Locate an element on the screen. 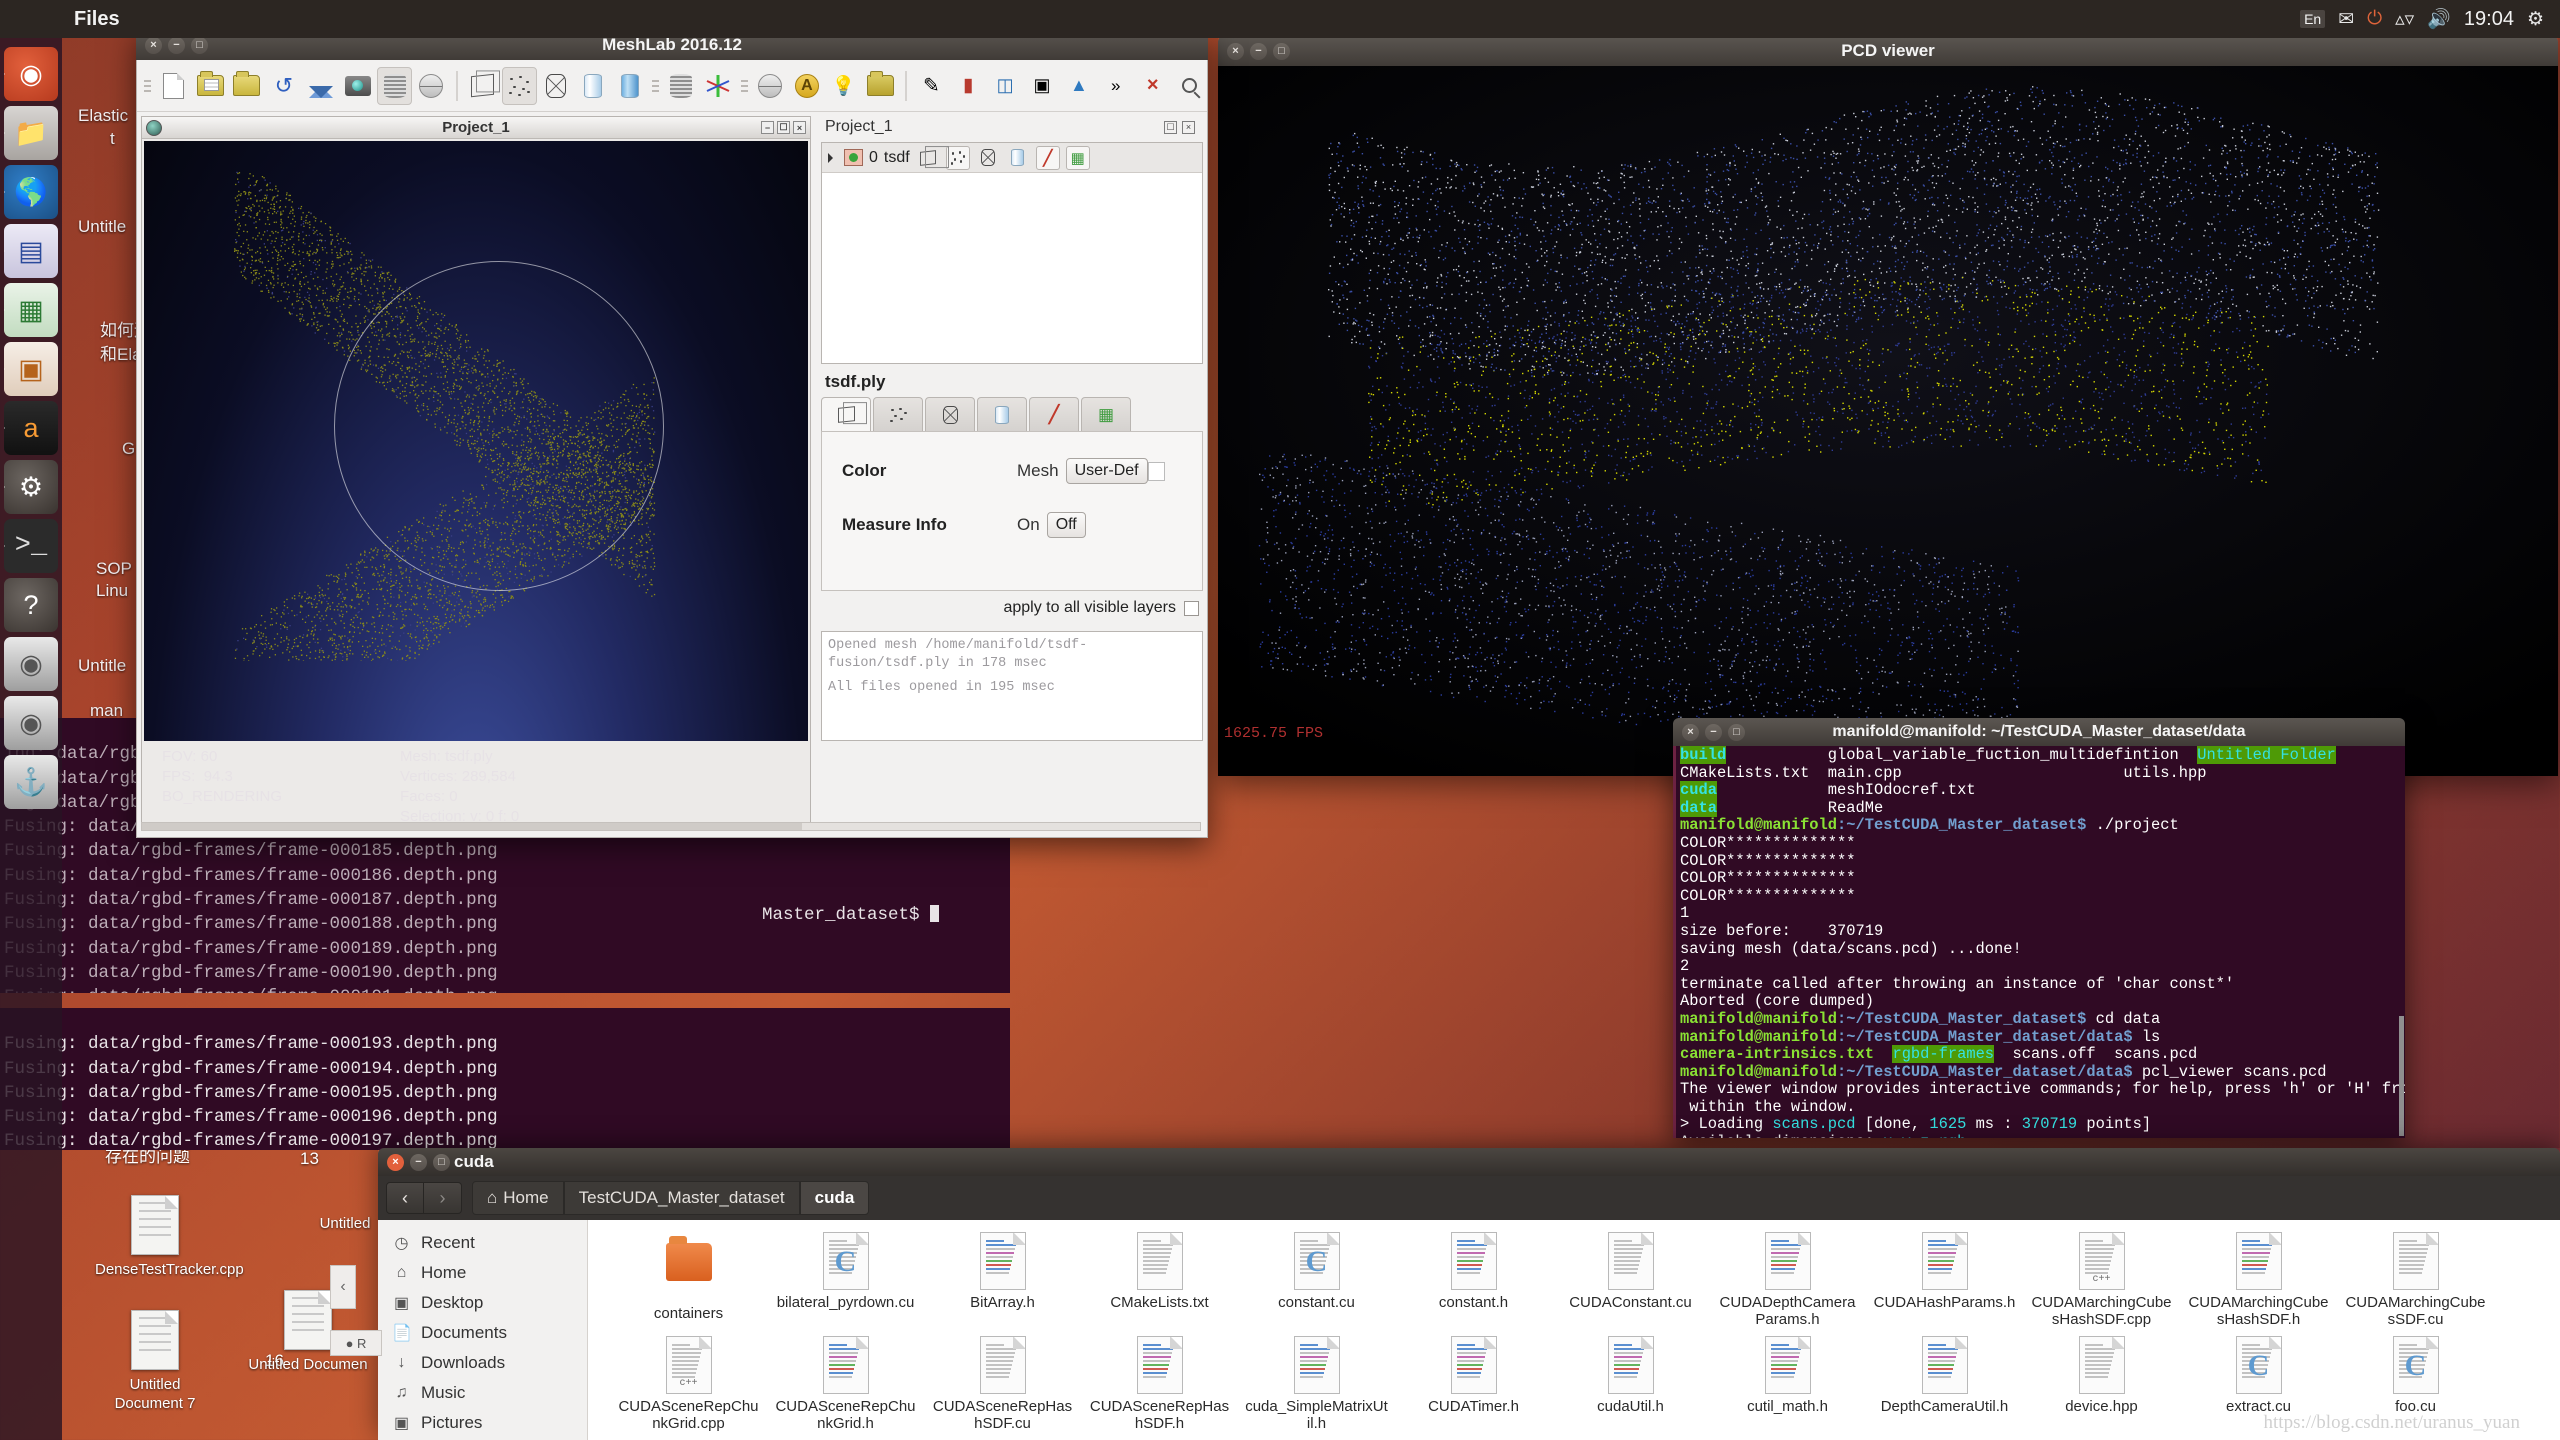 Image resolution: width=2560 pixels, height=1440 pixels. measure-icon: ◫ is located at coordinates (1005, 86).